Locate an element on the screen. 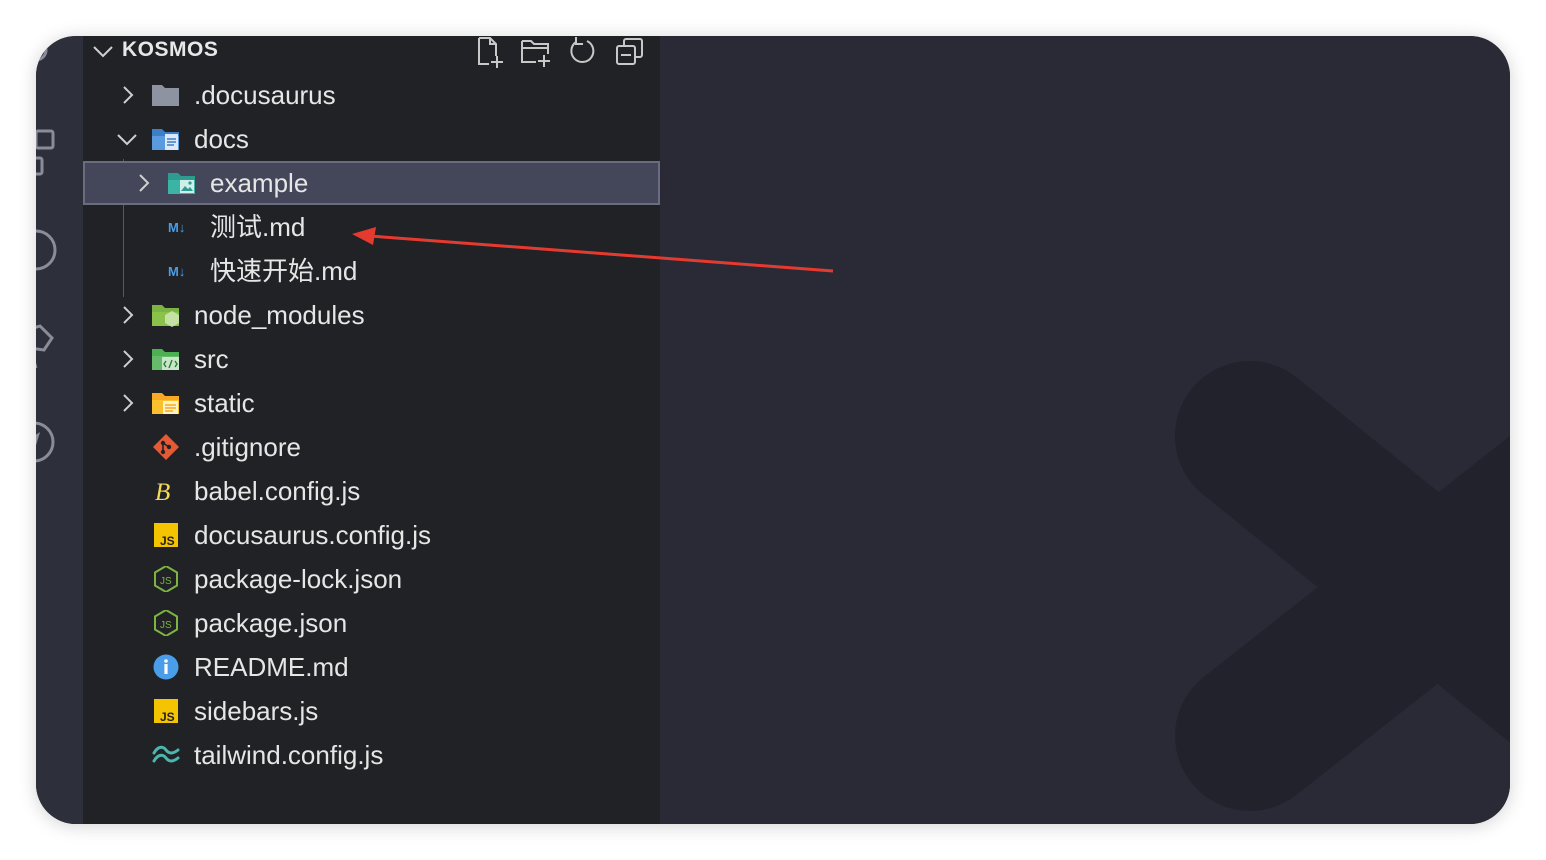  tree-item-sidebars-js: JS sidebars.js is located at coordinates (371, 711).